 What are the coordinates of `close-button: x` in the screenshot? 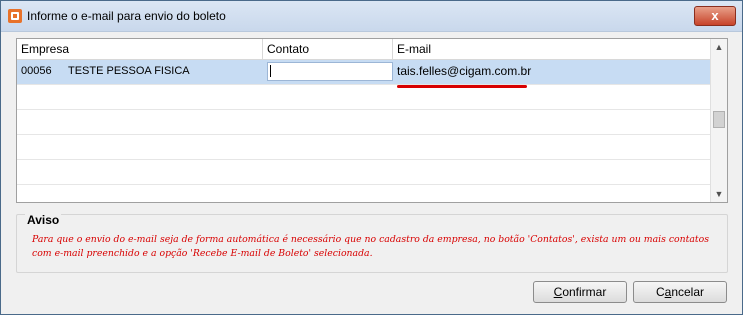 It's located at (715, 16).